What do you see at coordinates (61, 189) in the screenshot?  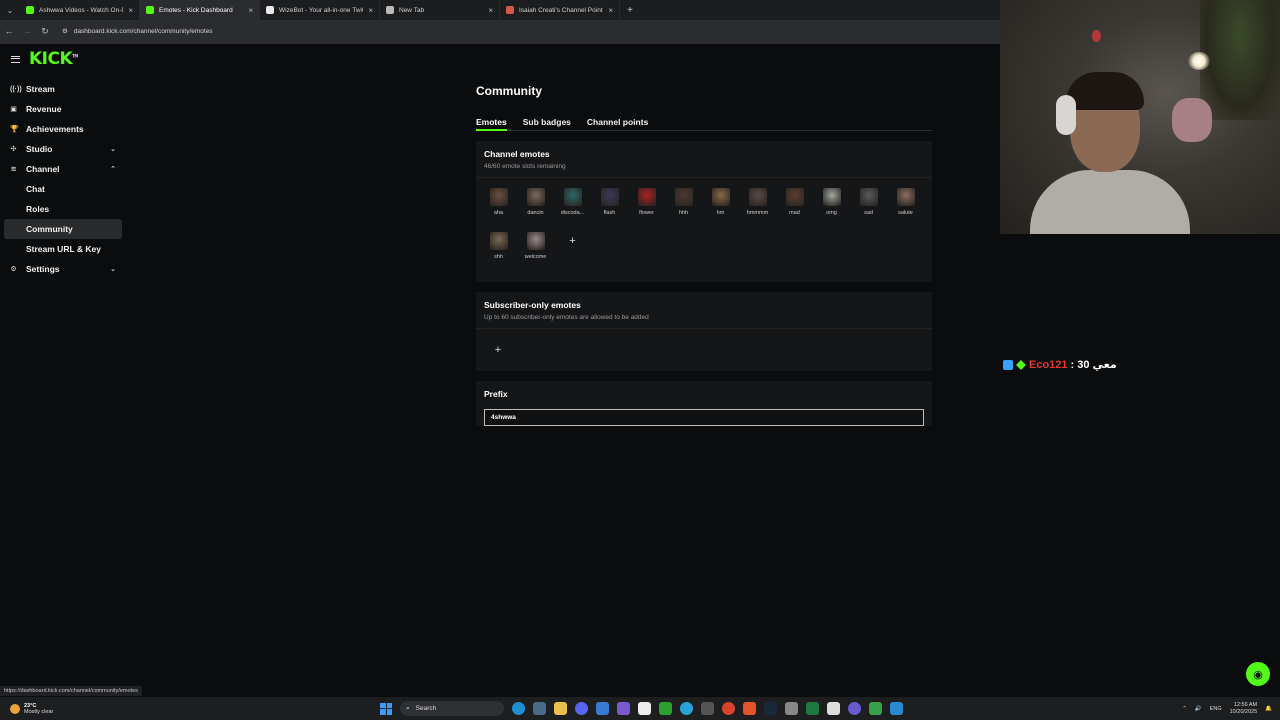 I see `sidebar-subitem-chat: Chat` at bounding box center [61, 189].